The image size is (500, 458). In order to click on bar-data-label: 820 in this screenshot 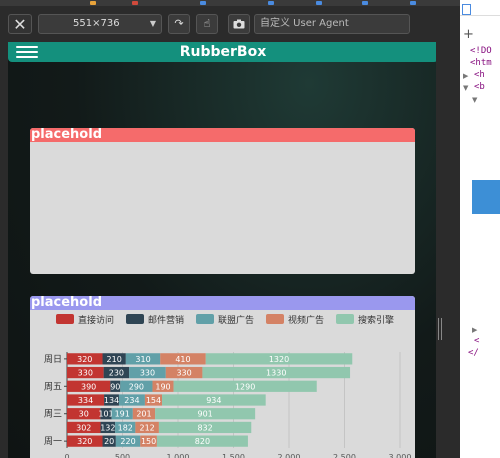, I will do `click(202, 441)`.